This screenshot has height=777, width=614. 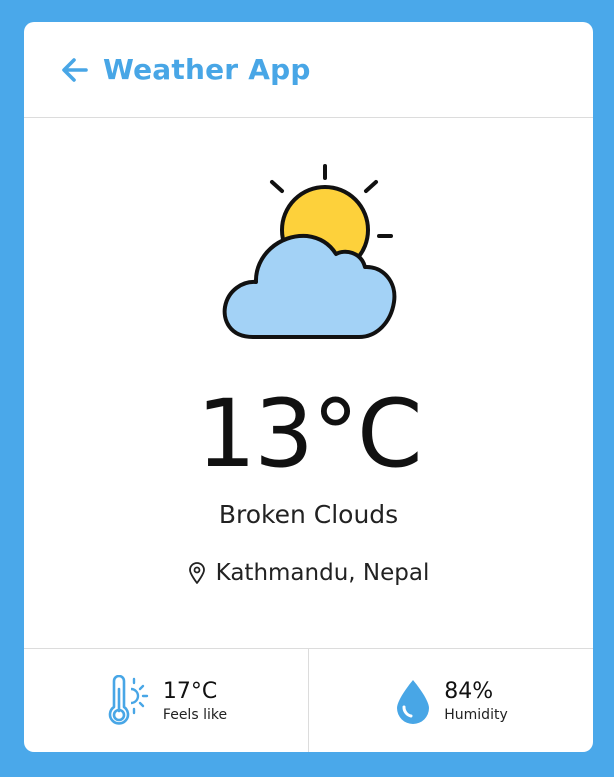 I want to click on feels-like-value: 17°C, so click(x=190, y=691).